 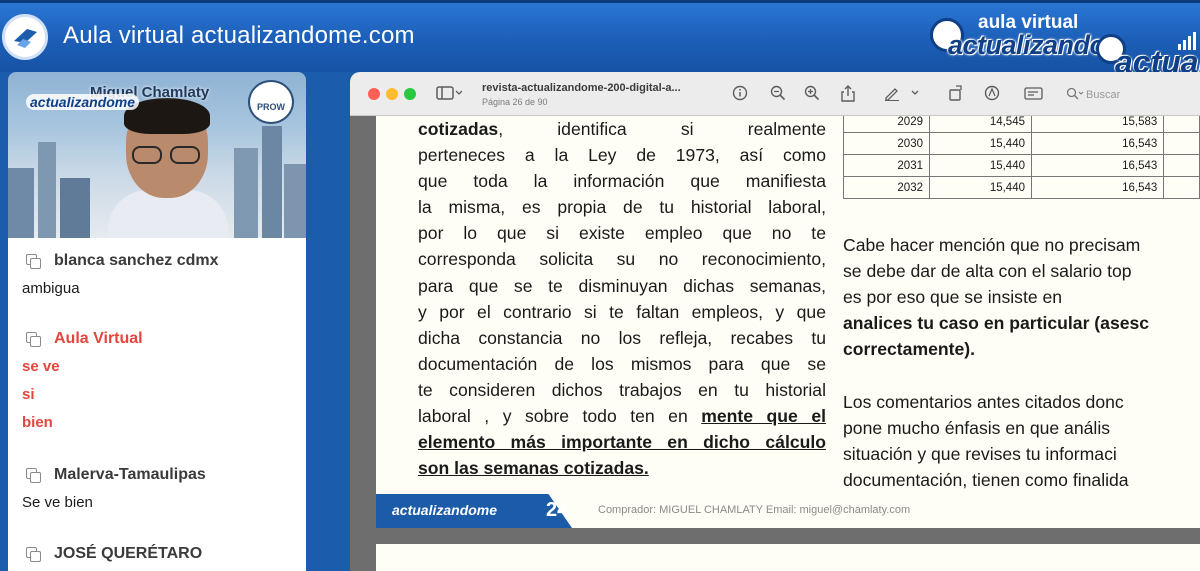 I want to click on document-text: por lo que si existe empleo que no te, so click(x=622, y=233).